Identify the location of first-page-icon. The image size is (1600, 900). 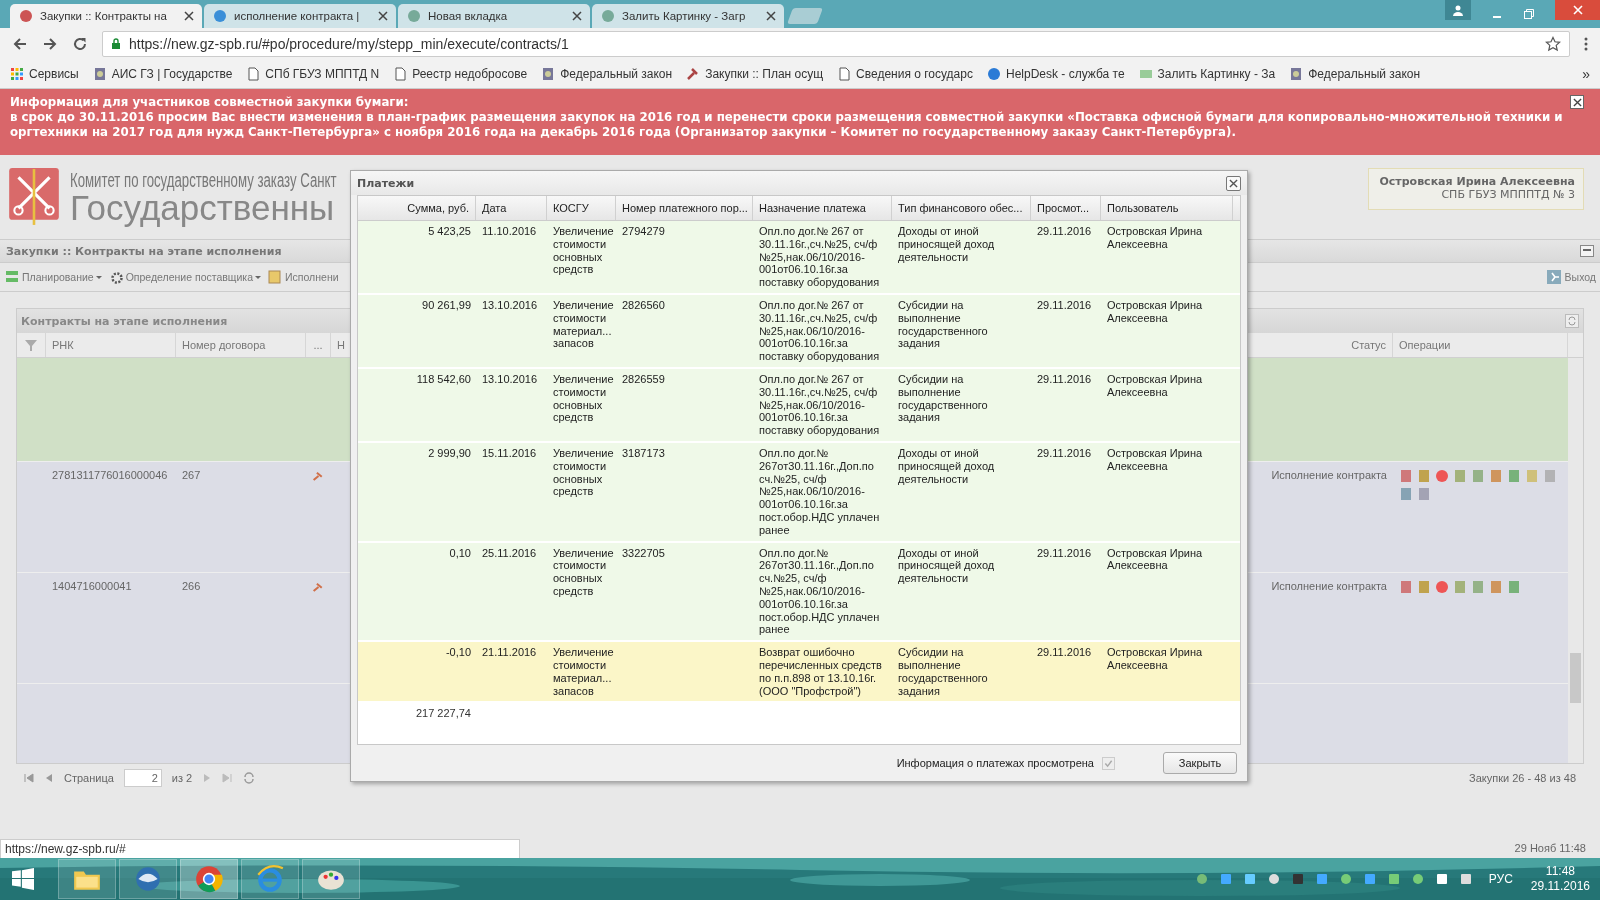
(29, 778).